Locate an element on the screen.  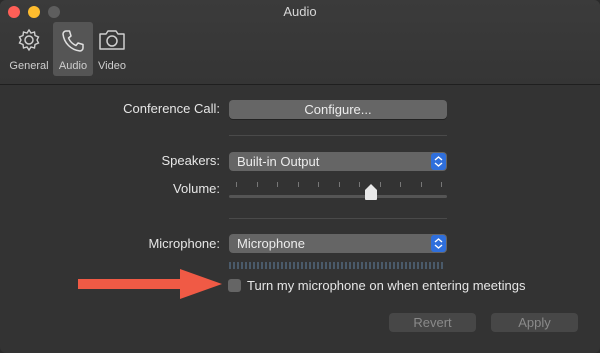
tab-general-label: General is located at coordinates (29, 66).